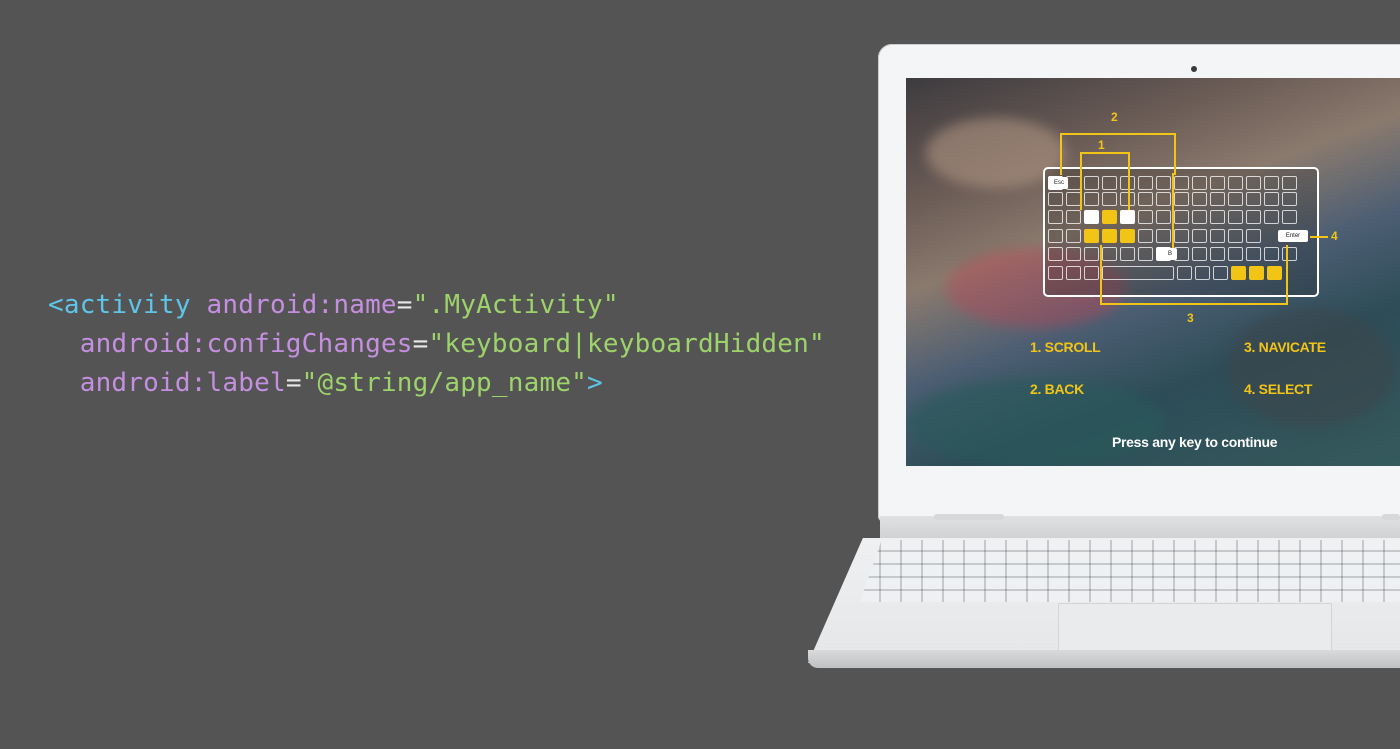  What do you see at coordinates (1104, 659) in the screenshot?
I see `laptop-base-edge` at bounding box center [1104, 659].